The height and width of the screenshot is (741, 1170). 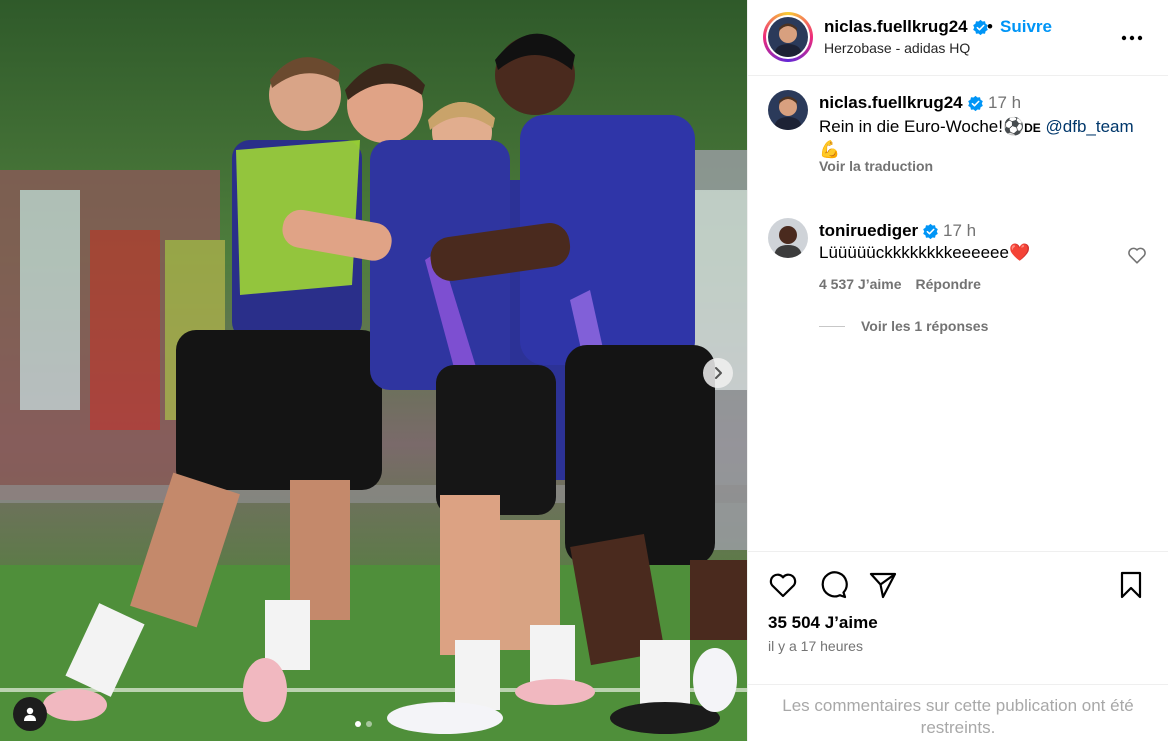 I want to click on caption-avatar, so click(x=788, y=110).